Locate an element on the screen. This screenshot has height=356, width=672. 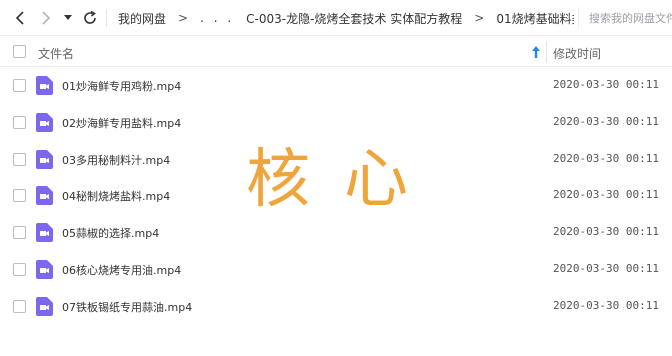
column-header-date: 修改时间 is located at coordinates (577, 53).